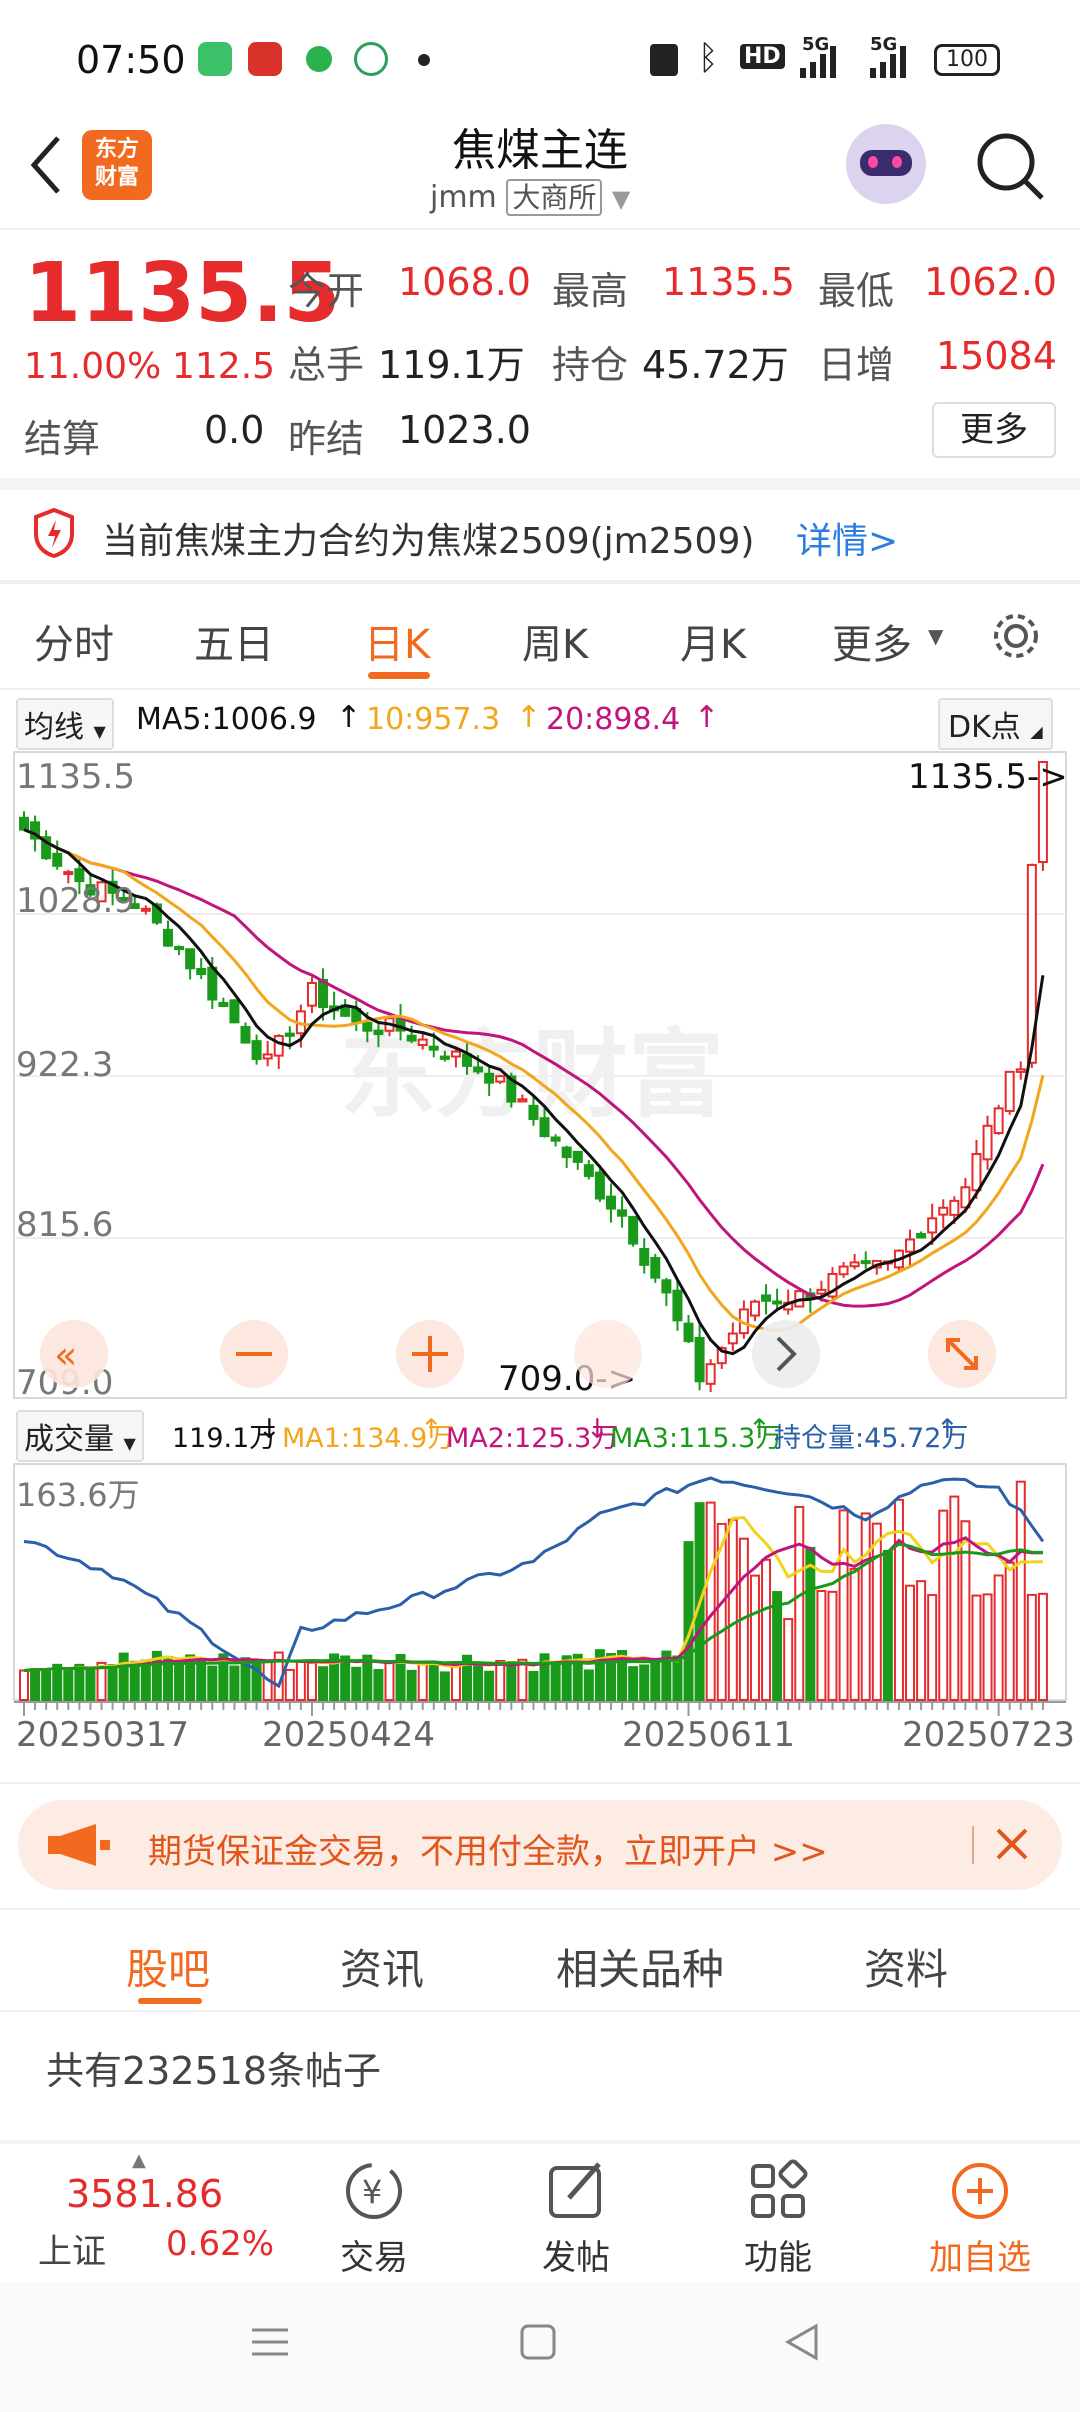 The image size is (1080, 2412). I want to click on nav-trade: ¥ 交易, so click(374, 2214).